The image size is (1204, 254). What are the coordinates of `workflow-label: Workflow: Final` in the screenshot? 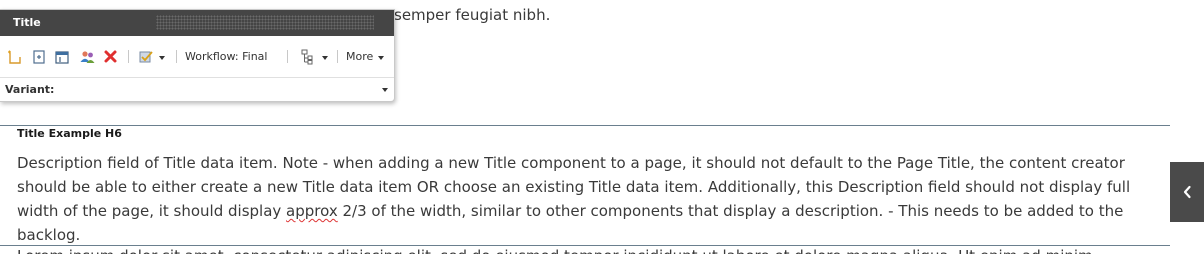 It's located at (226, 56).